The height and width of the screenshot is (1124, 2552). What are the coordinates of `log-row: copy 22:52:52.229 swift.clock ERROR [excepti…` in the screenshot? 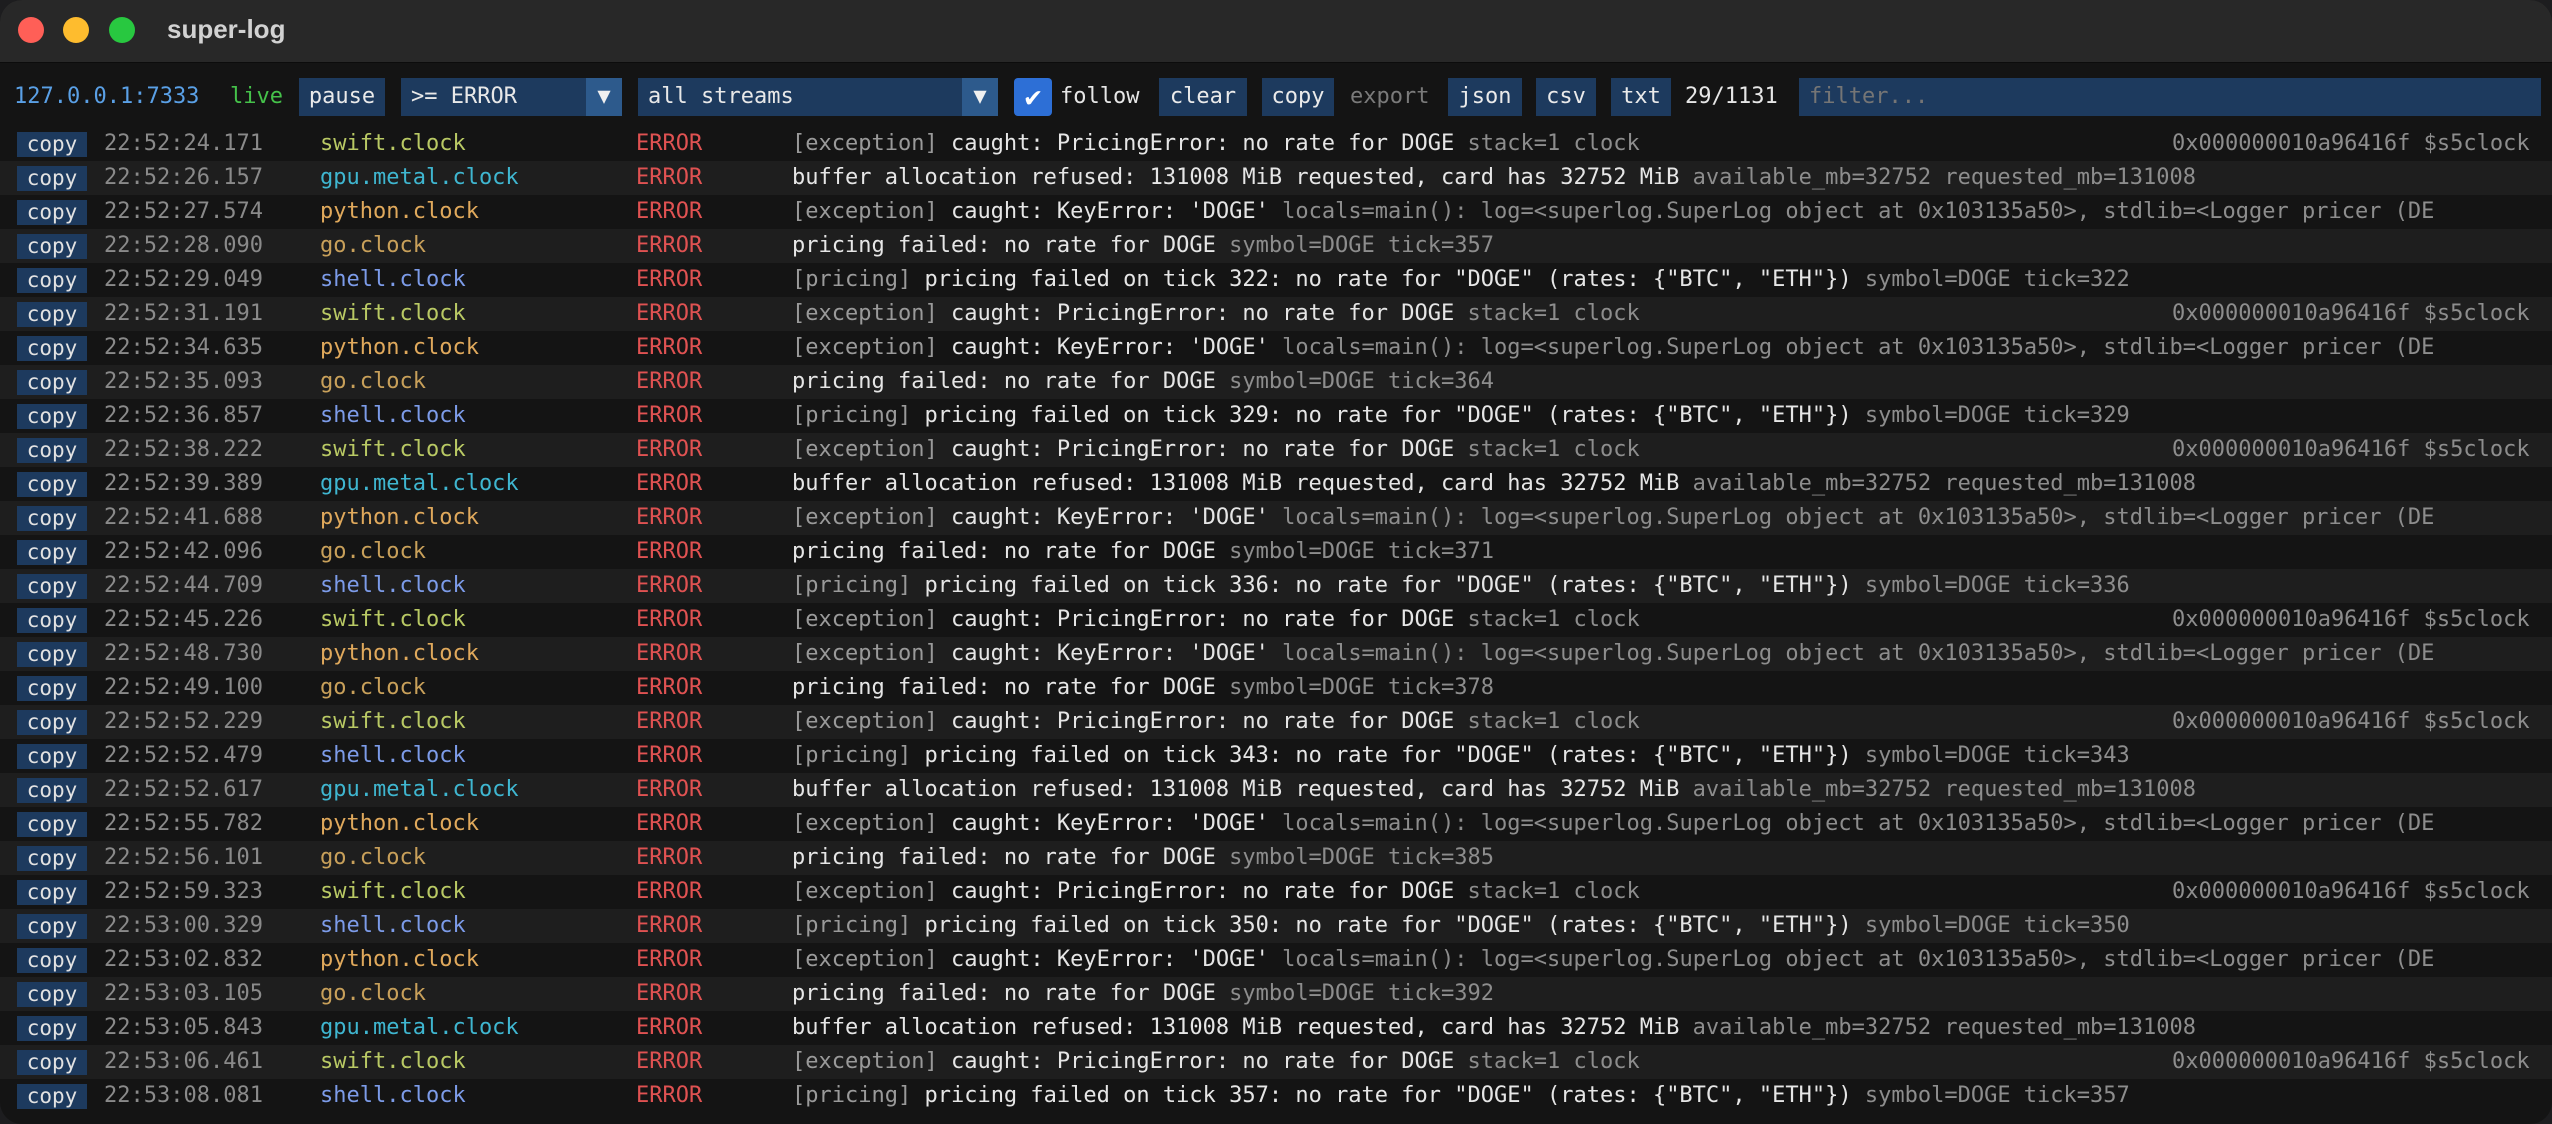 It's located at (1276, 722).